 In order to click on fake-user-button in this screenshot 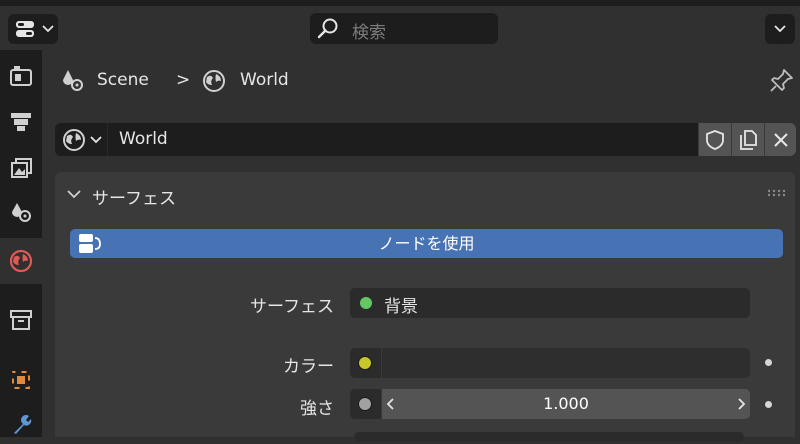, I will do `click(714, 139)`.